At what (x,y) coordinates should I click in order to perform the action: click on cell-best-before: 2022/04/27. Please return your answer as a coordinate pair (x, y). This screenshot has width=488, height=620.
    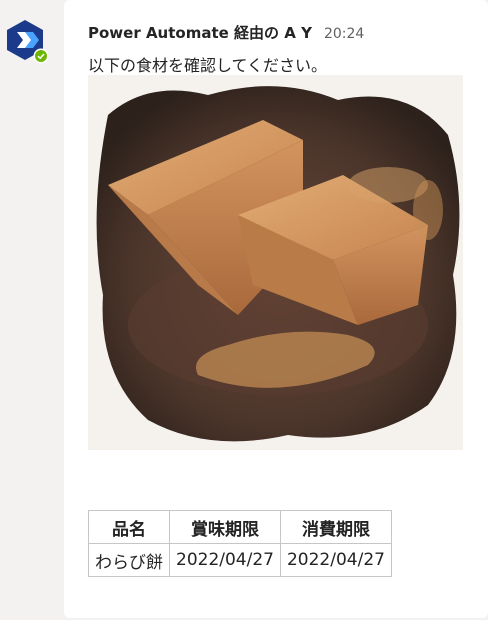
    Looking at the image, I should click on (225, 560).